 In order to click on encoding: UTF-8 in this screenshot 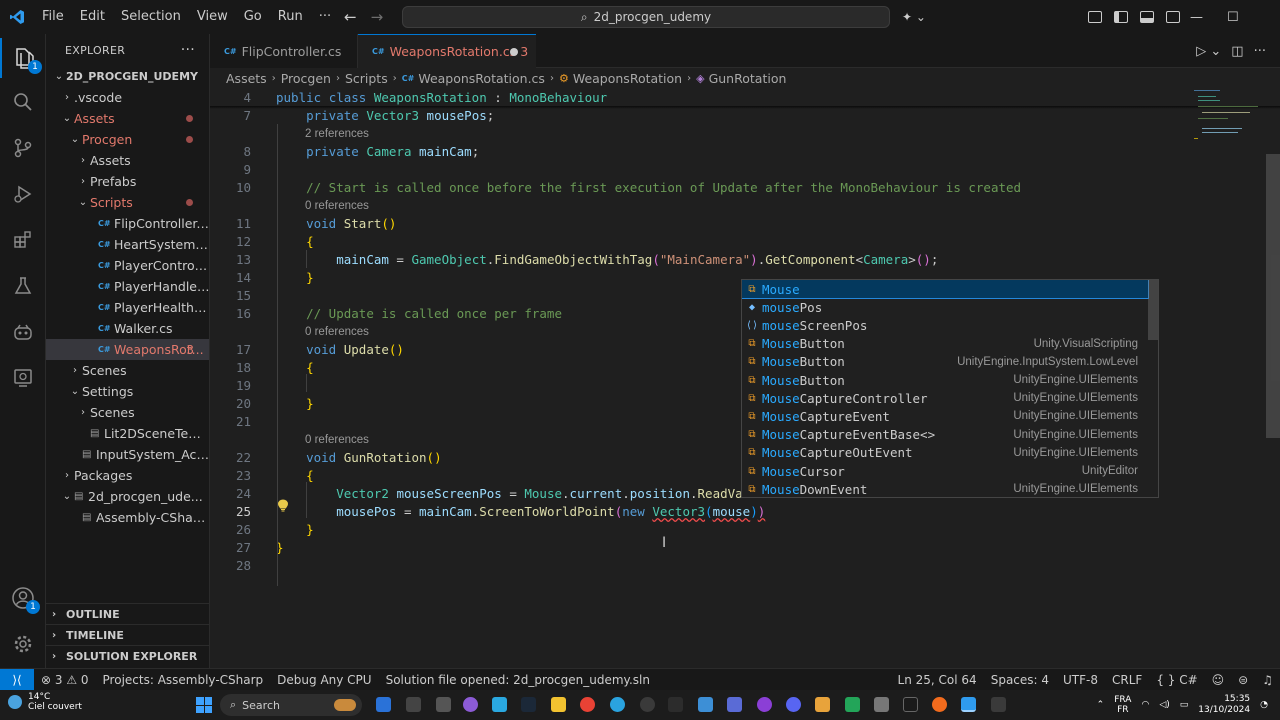, I will do `click(1080, 680)`.